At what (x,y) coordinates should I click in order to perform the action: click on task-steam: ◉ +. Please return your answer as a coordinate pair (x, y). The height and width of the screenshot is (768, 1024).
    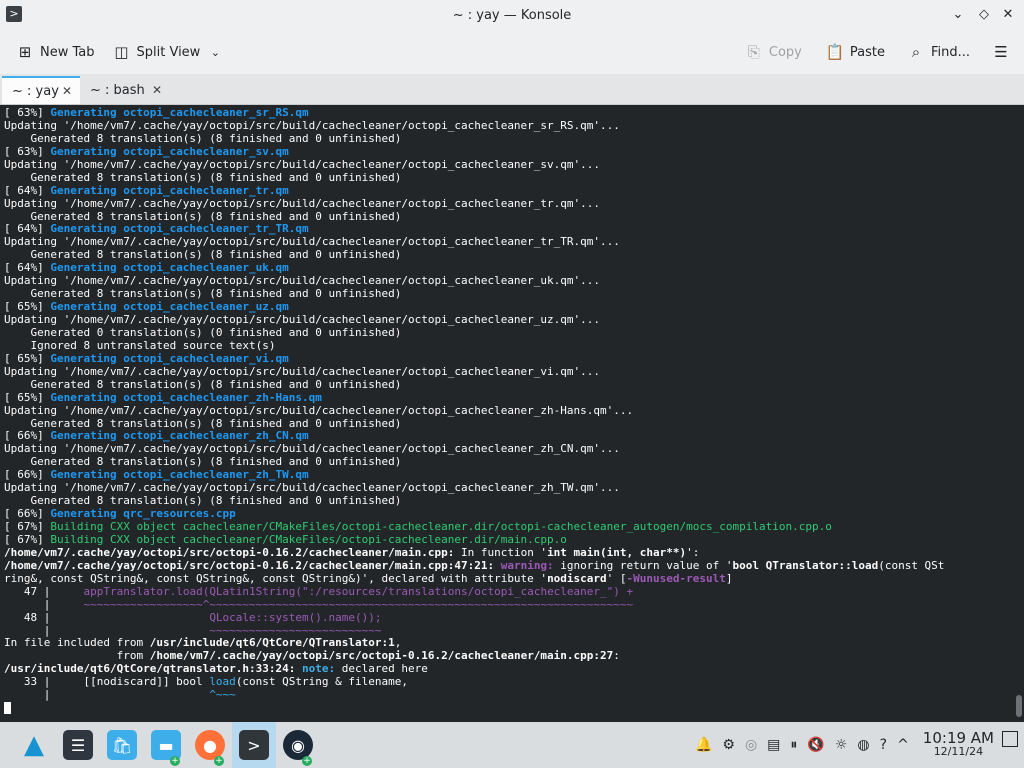
    Looking at the image, I should click on (298, 745).